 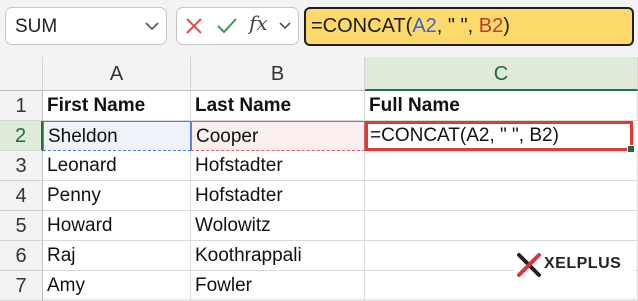 I want to click on cell-b6: Koothrappali, so click(x=278, y=256).